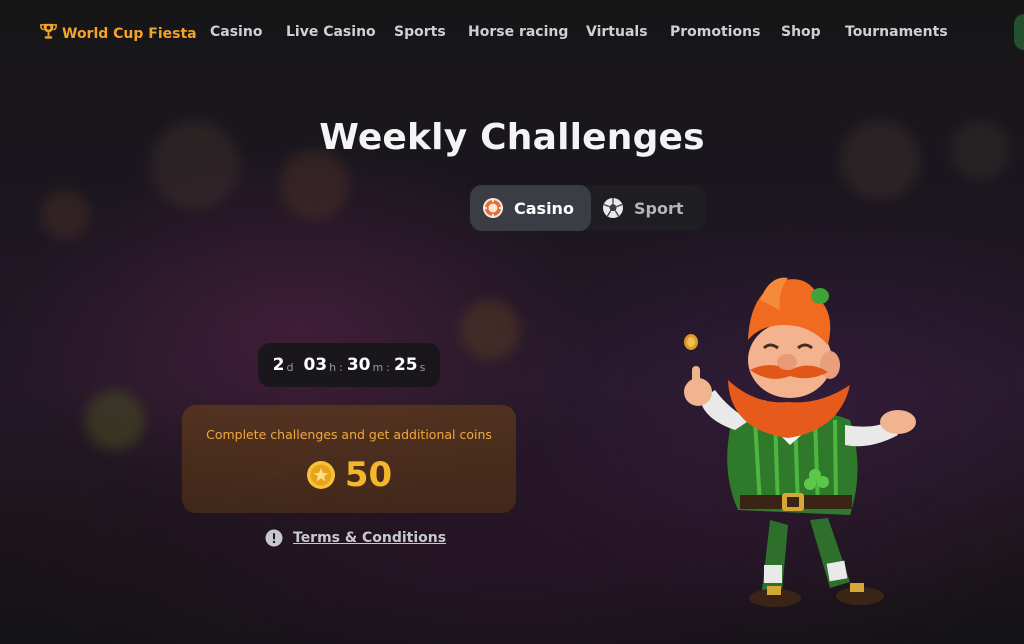  What do you see at coordinates (896, 32) in the screenshot?
I see `nav-item-tournaments: Tournaments` at bounding box center [896, 32].